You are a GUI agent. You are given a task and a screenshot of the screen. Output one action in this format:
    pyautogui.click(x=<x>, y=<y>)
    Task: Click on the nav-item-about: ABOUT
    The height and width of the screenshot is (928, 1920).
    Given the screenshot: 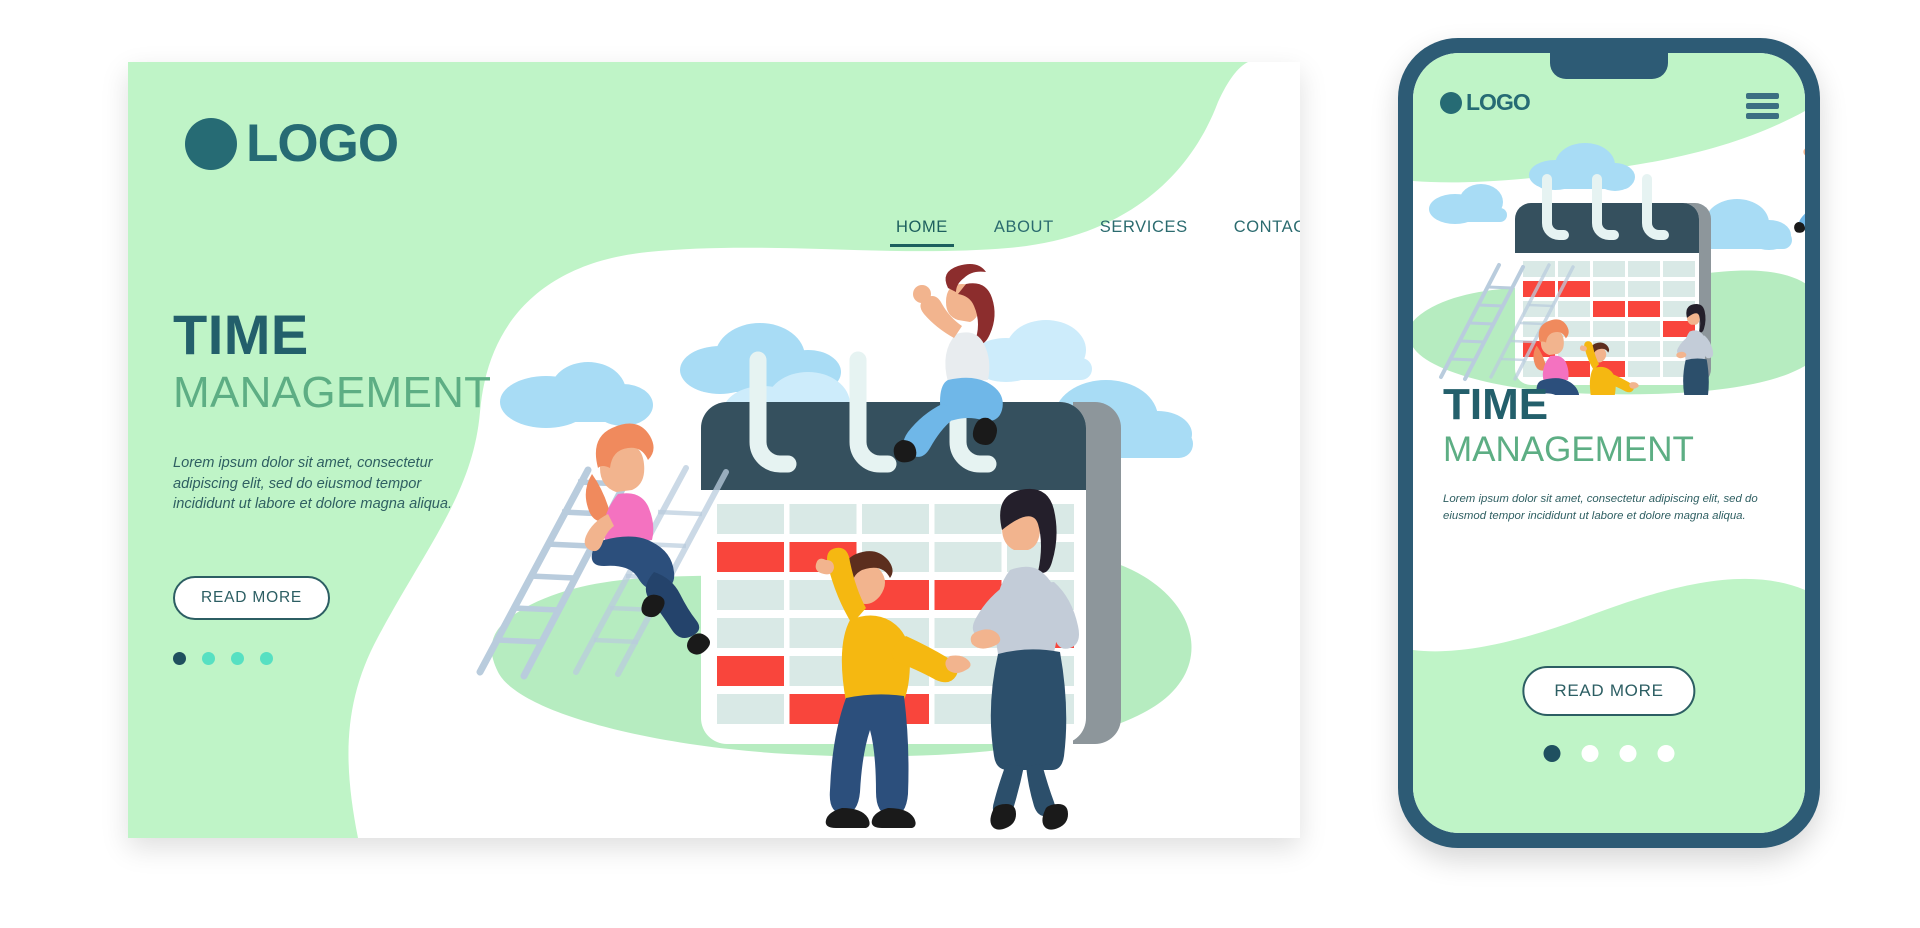 What is the action you would take?
    pyautogui.click(x=1024, y=227)
    